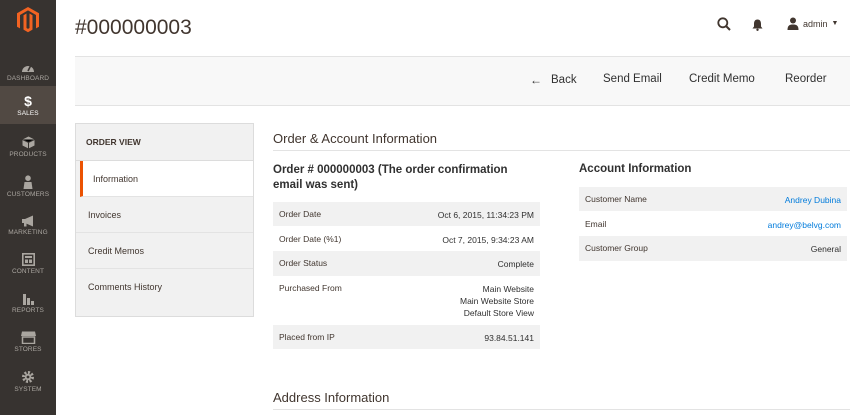  I want to click on order-row-placed-from-ip: Placed from IP 93.84.51.141, so click(406, 337).